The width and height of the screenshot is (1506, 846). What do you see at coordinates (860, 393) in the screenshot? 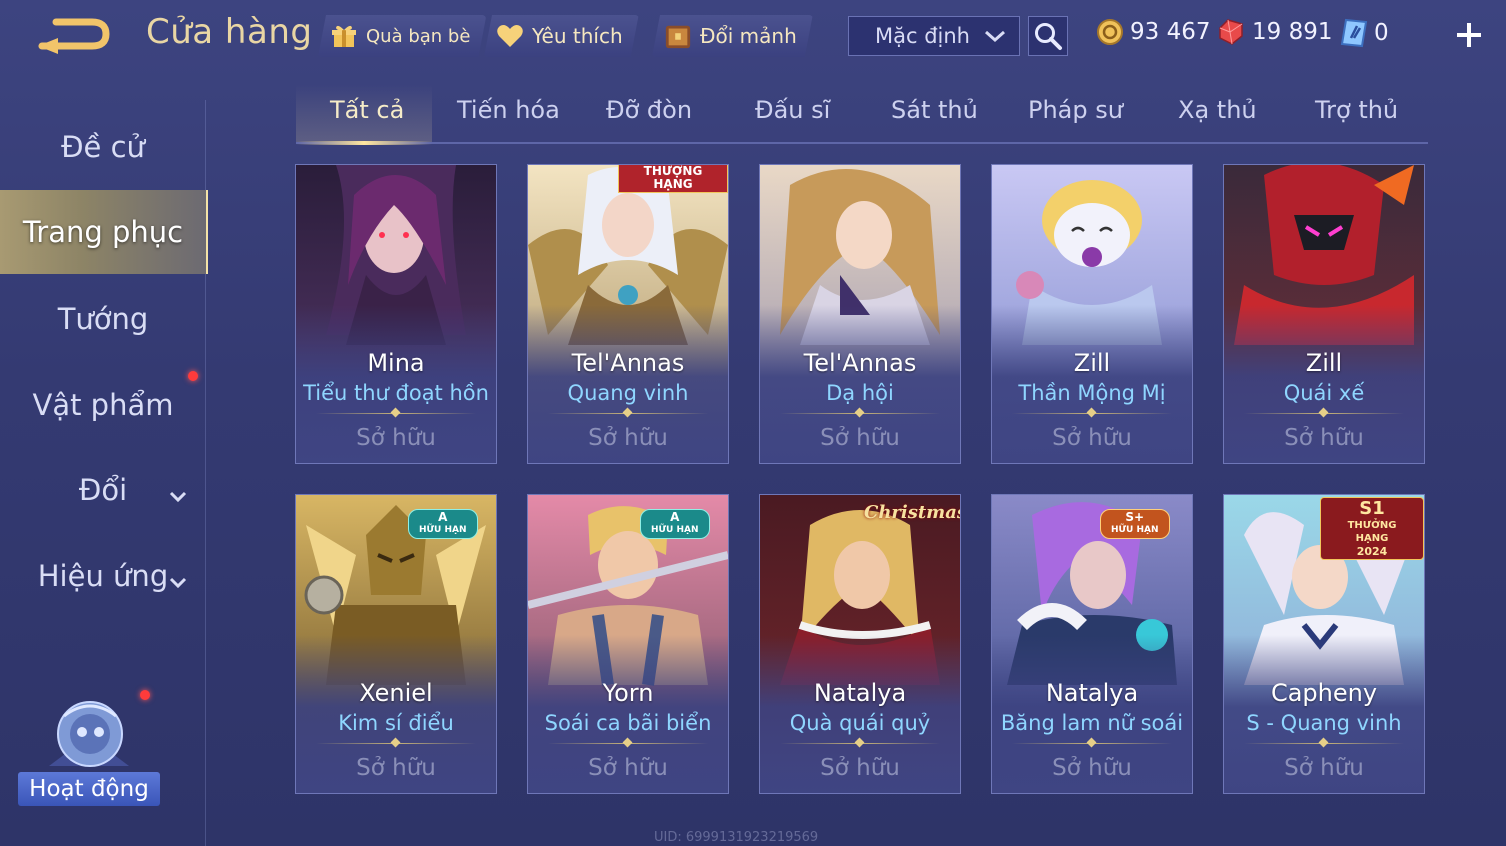
I see `skin-name: Dạ hội` at bounding box center [860, 393].